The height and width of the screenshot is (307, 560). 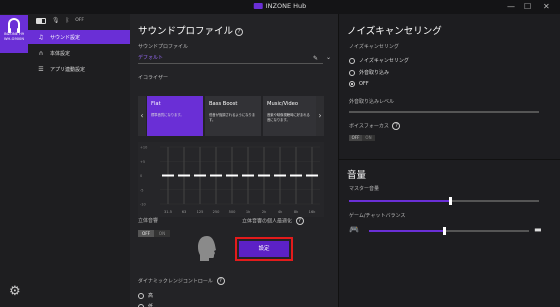 What do you see at coordinates (315, 58) in the screenshot?
I see `edit-icon: ✎` at bounding box center [315, 58].